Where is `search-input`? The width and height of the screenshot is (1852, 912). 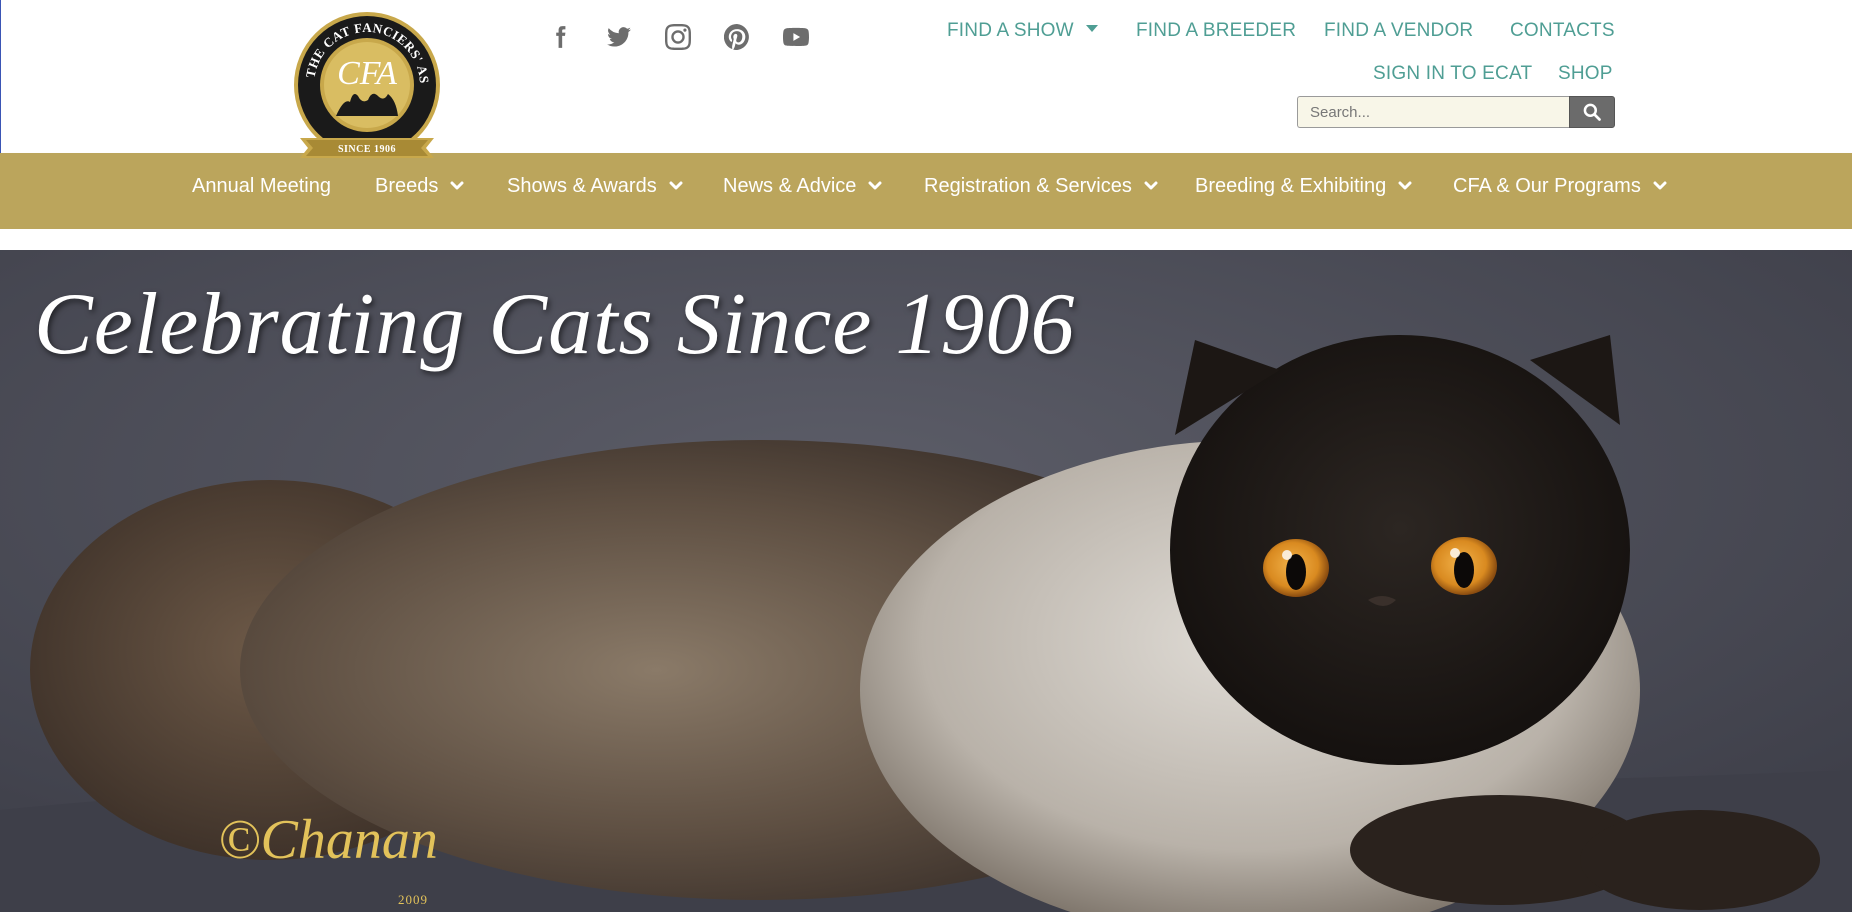 search-input is located at coordinates (1433, 112).